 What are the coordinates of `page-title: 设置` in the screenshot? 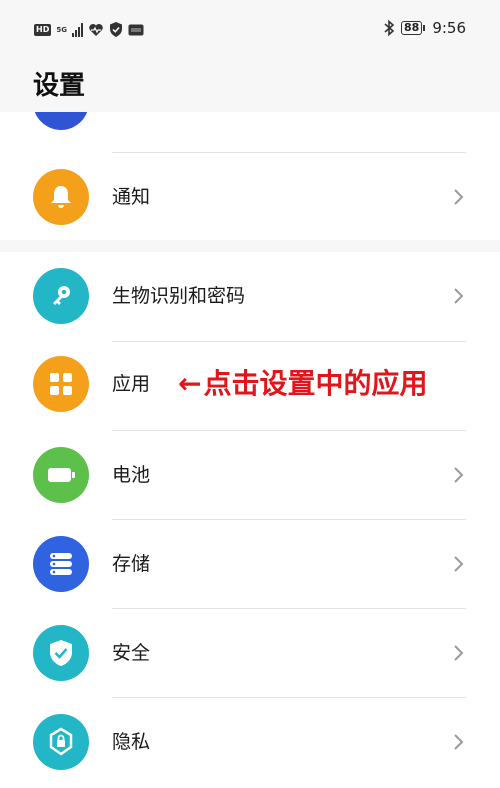 It's located at (59, 86).